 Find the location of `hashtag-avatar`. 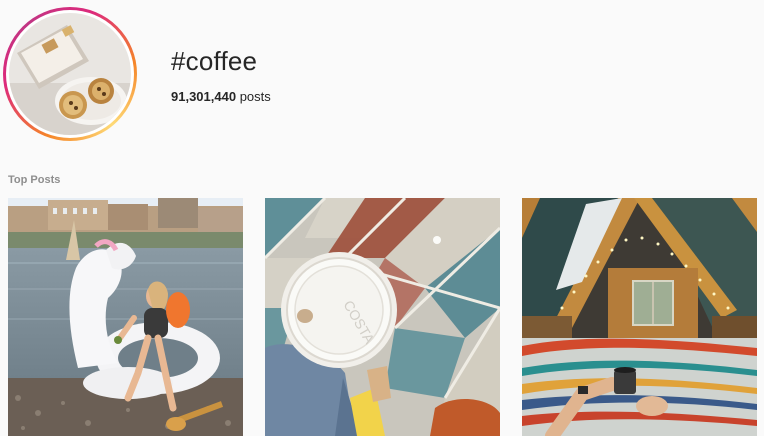

hashtag-avatar is located at coordinates (70, 74).